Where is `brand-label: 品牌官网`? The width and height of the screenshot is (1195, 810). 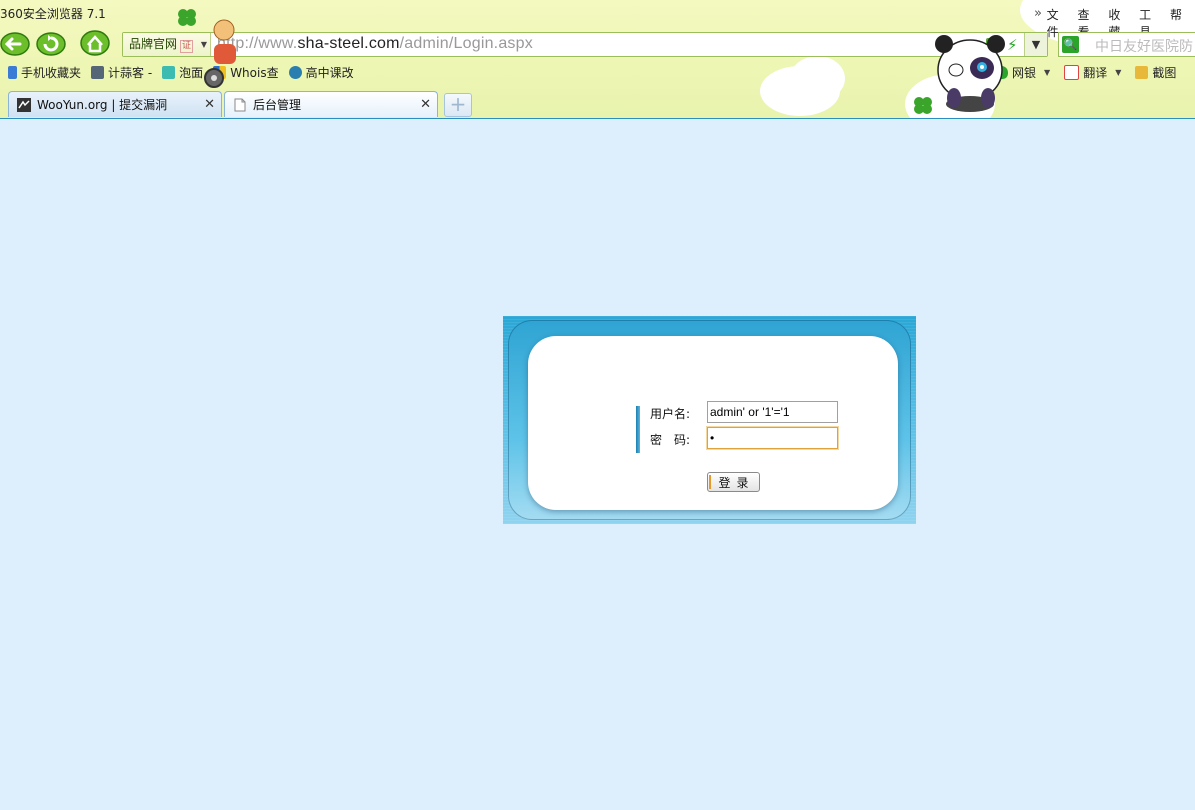 brand-label: 品牌官网 is located at coordinates (153, 44).